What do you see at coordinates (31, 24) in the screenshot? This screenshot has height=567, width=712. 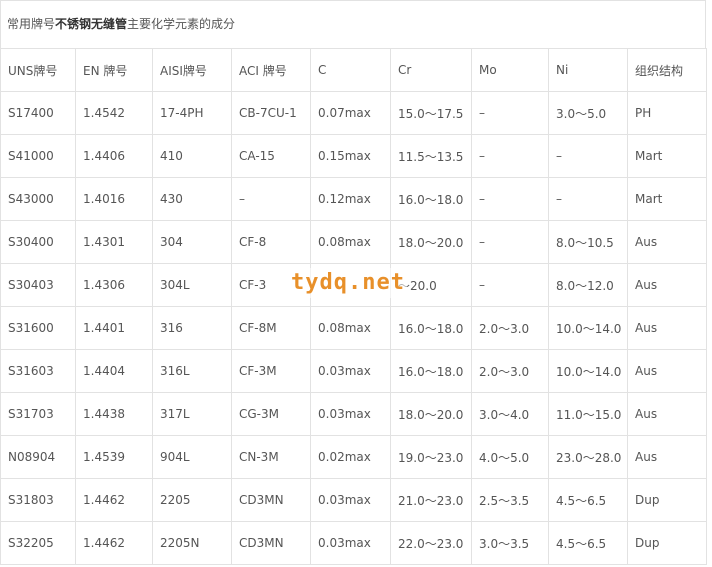 I see `caption-prefix: 常用牌号` at bounding box center [31, 24].